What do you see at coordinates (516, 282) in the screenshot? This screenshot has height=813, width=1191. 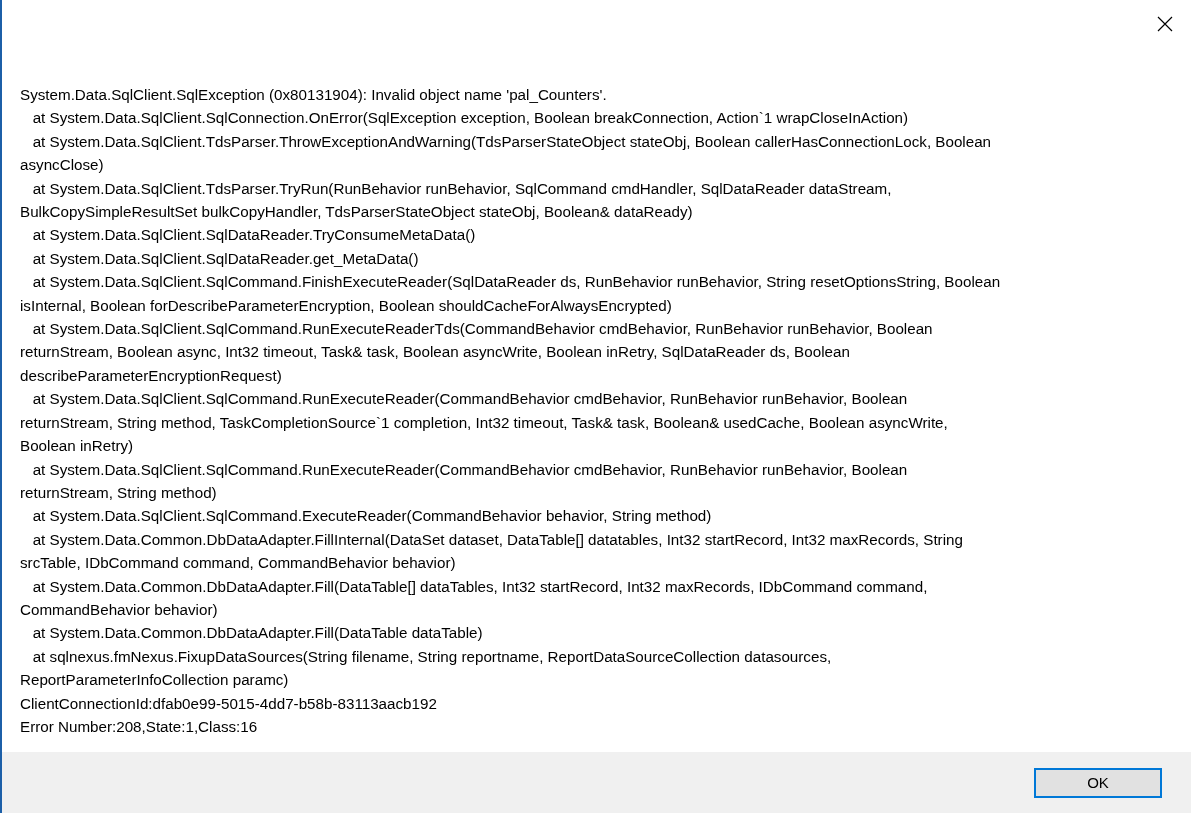 I see `error-message-line: at System.Data.SqlClient.SqlCommand.FinishExecuteReader(SqlDataReader ds, RunBehavior runBehavior, String resetOptionsString, Boolean` at bounding box center [516, 282].